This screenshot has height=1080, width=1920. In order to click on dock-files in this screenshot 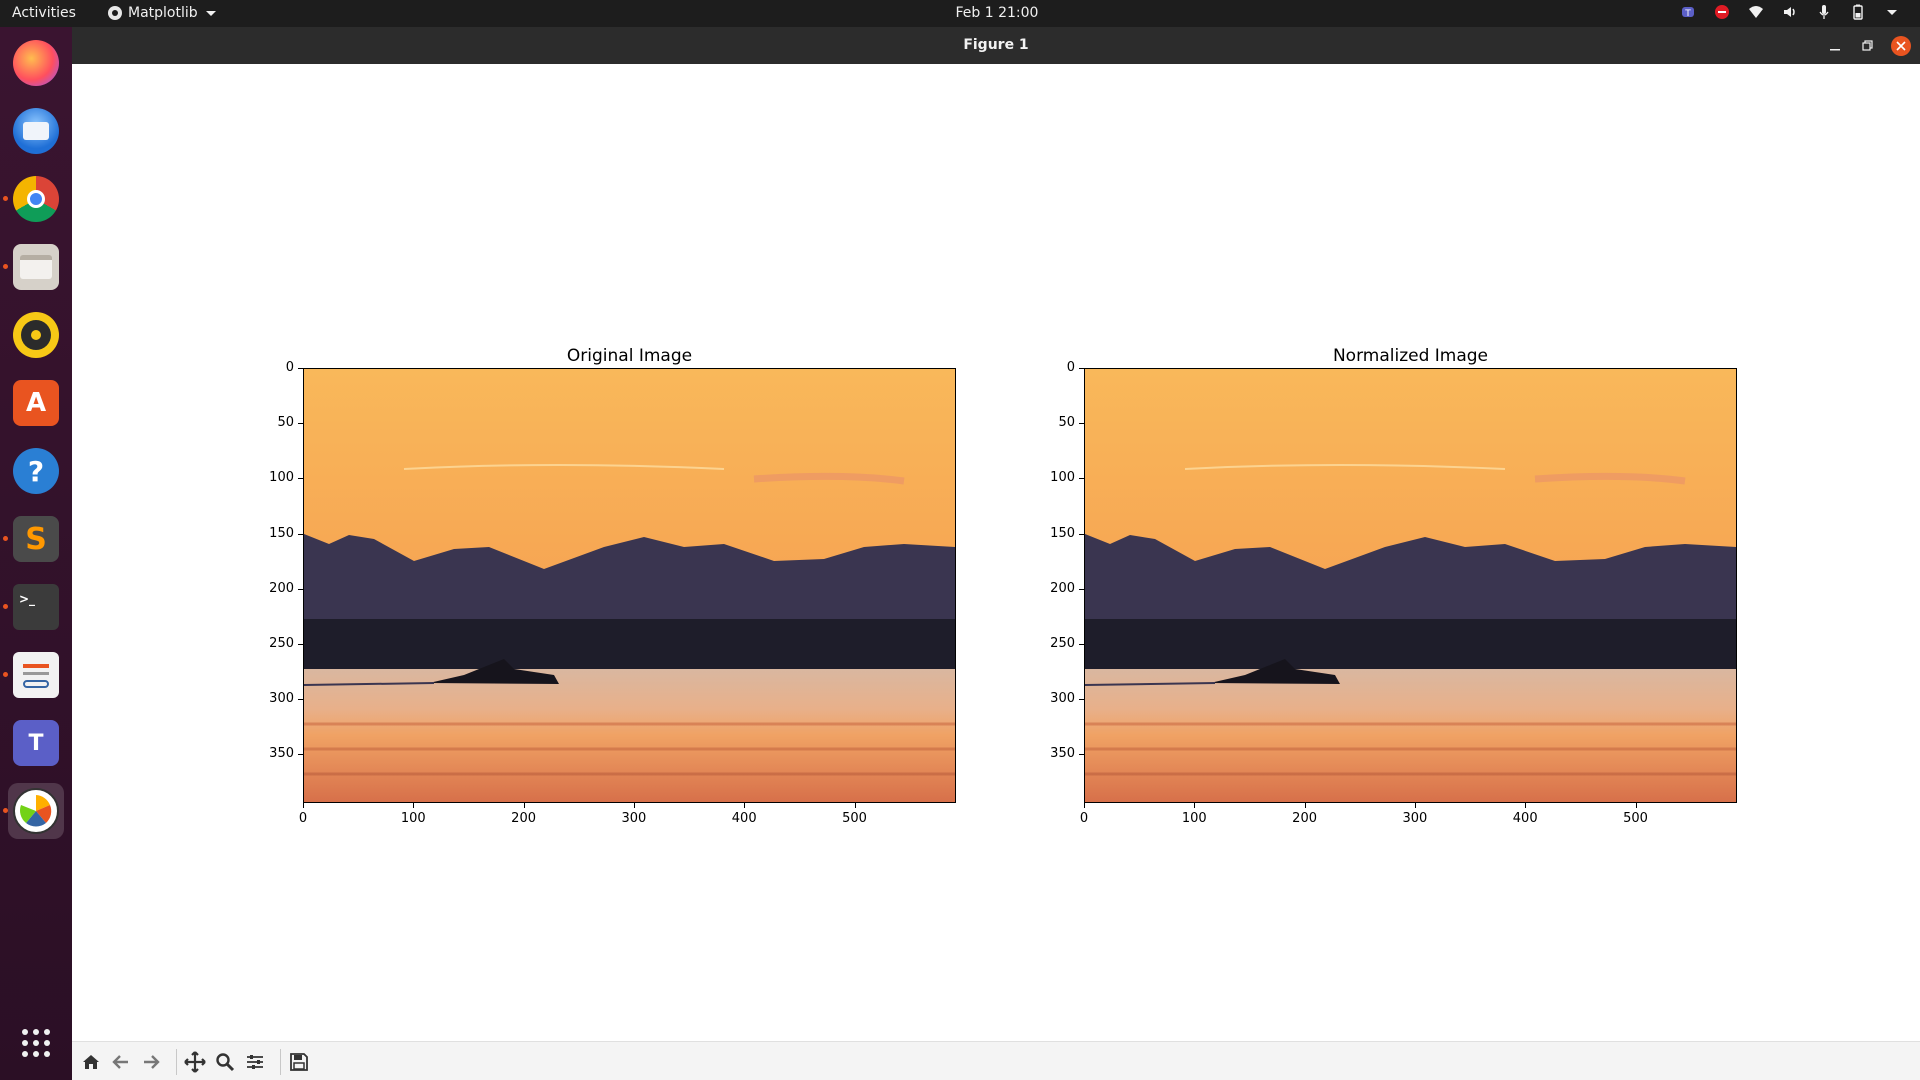, I will do `click(36, 267)`.